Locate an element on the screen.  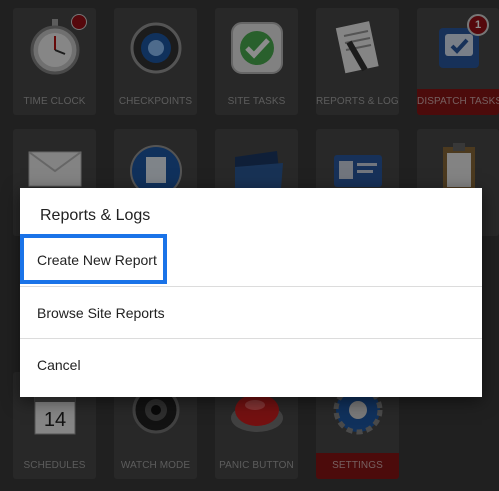
selection-highlight is located at coordinates (93, 259).